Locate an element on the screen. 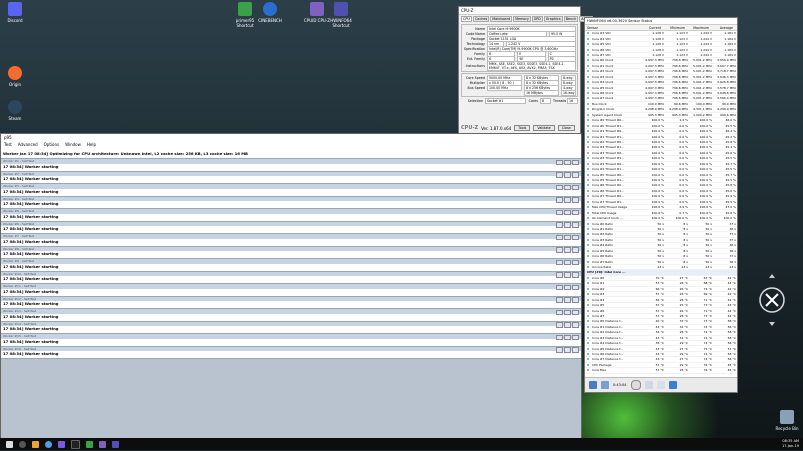 The height and width of the screenshot is (451, 803). menu-options: Options is located at coordinates (51, 144).